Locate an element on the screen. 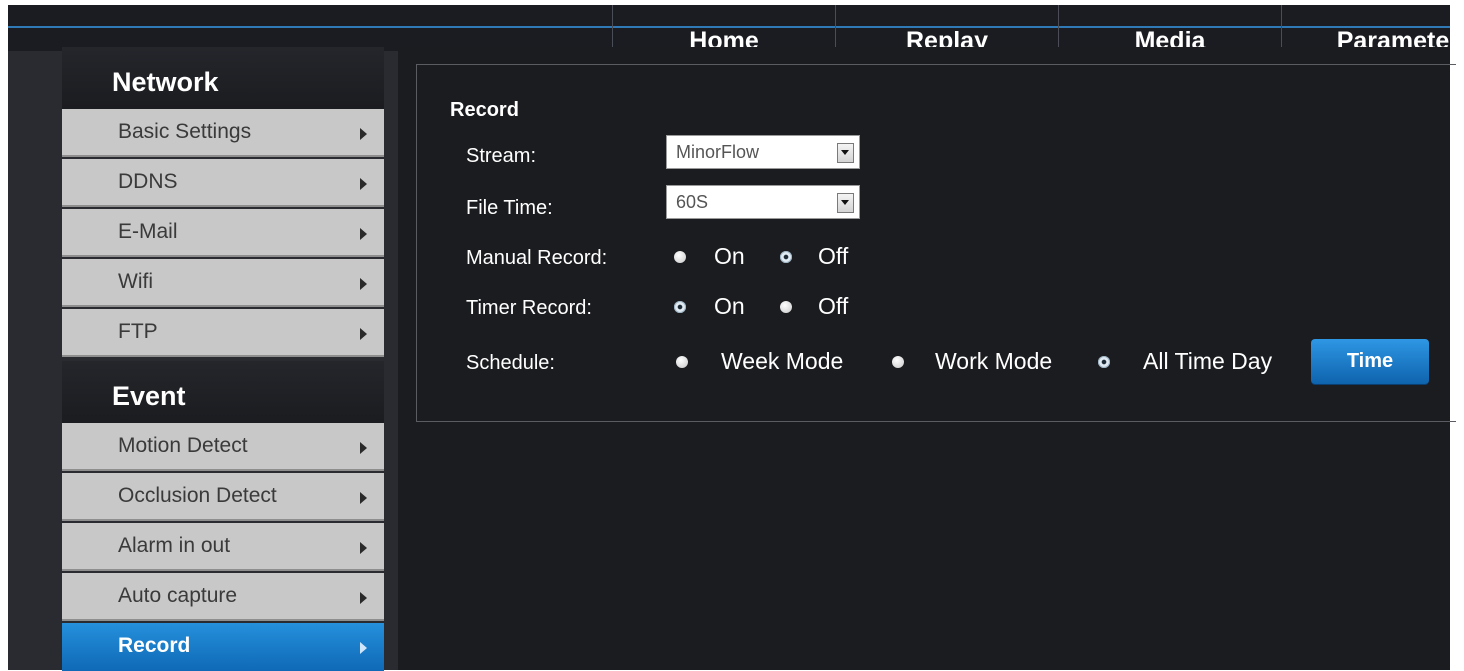 Image resolution: width=1464 pixels, height=671 pixels. sidebar-section-network: Network is located at coordinates (223, 78).